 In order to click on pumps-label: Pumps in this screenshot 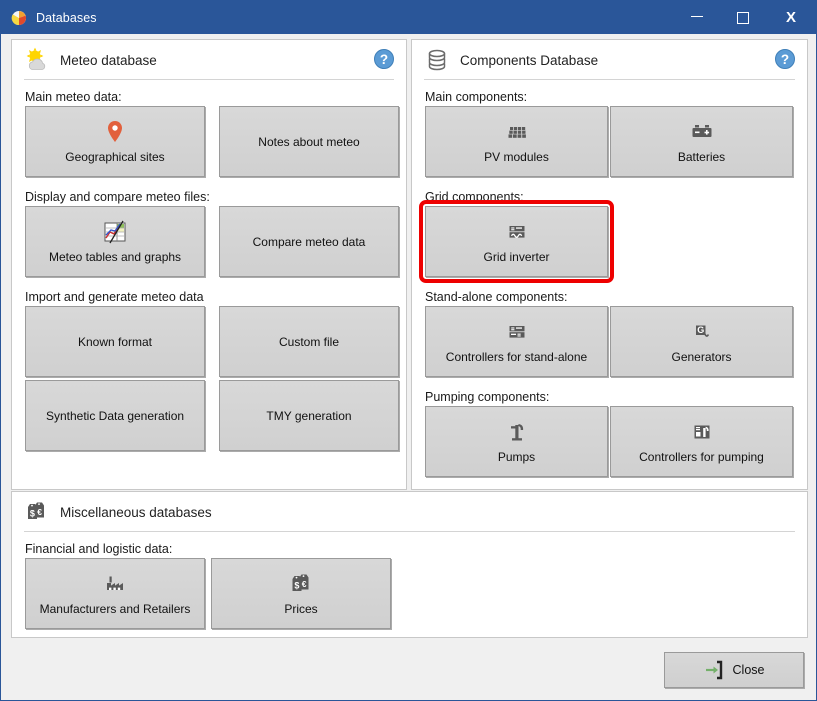, I will do `click(516, 457)`.